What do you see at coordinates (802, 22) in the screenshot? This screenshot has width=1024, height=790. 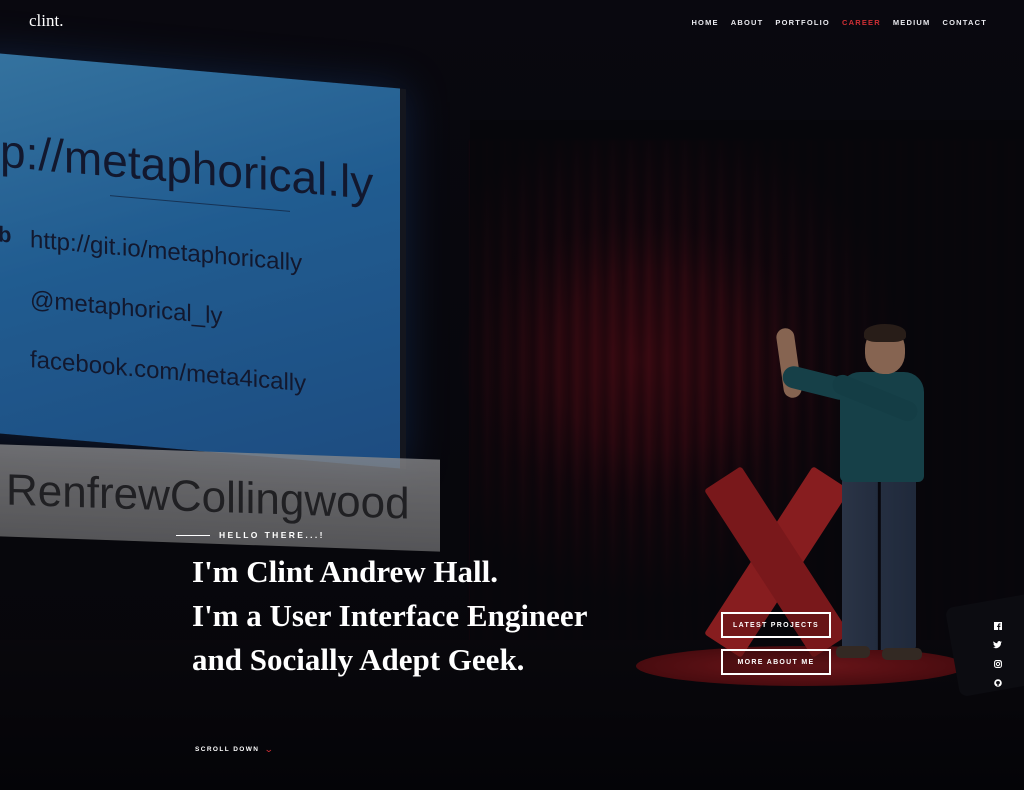 I see `nav-portfolio: PORTFOLIO` at bounding box center [802, 22].